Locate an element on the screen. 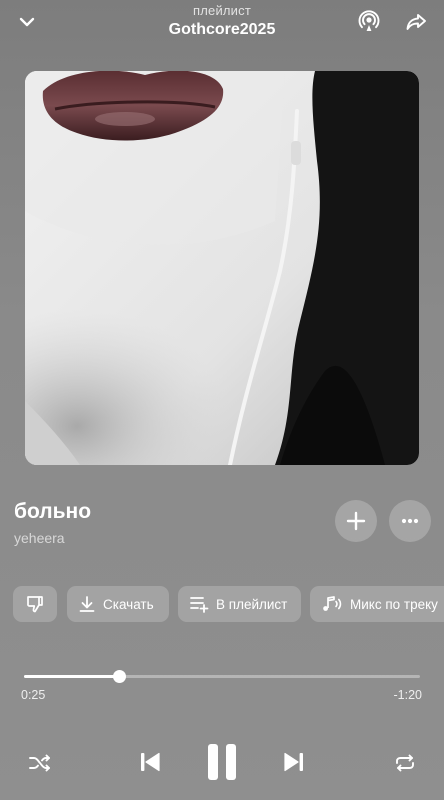 Image resolution: width=444 pixels, height=800 pixels. next-button is located at coordinates (294, 762).